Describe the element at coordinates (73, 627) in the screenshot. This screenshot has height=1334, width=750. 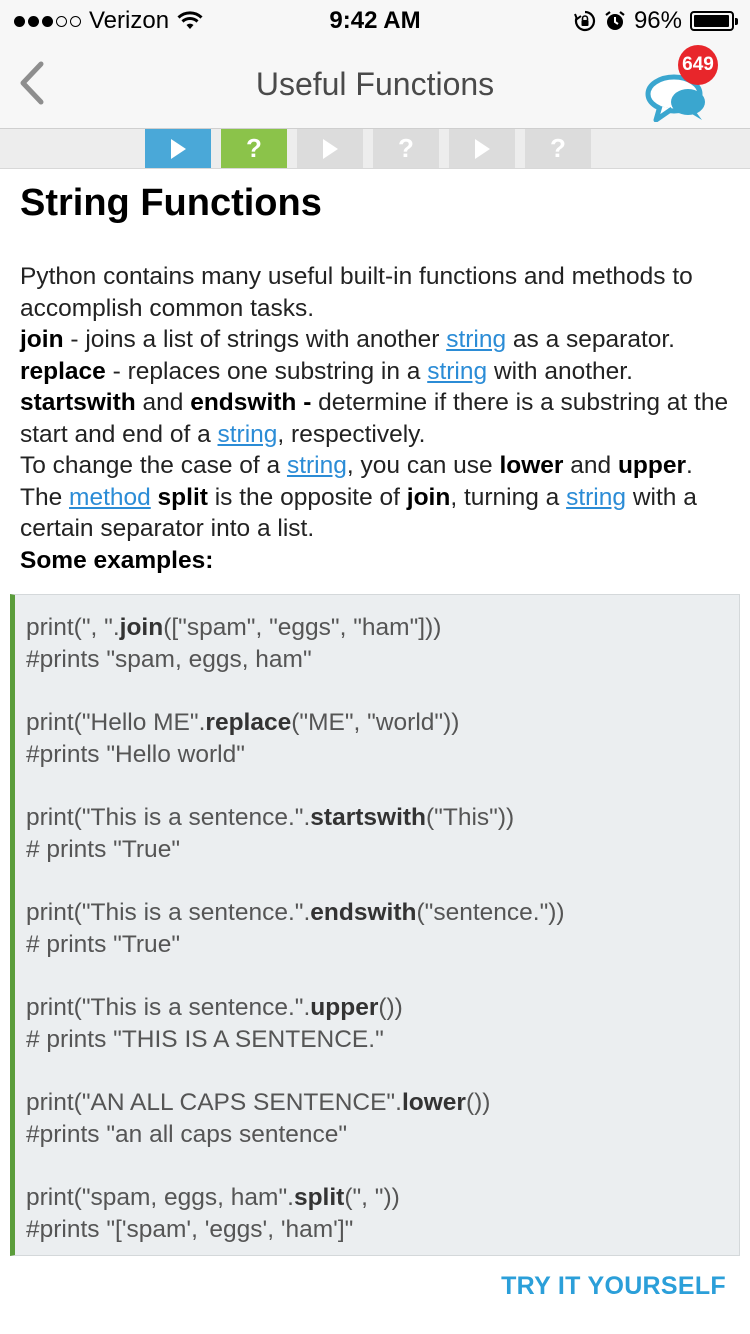
I see `code-text: print(", ".` at that location.